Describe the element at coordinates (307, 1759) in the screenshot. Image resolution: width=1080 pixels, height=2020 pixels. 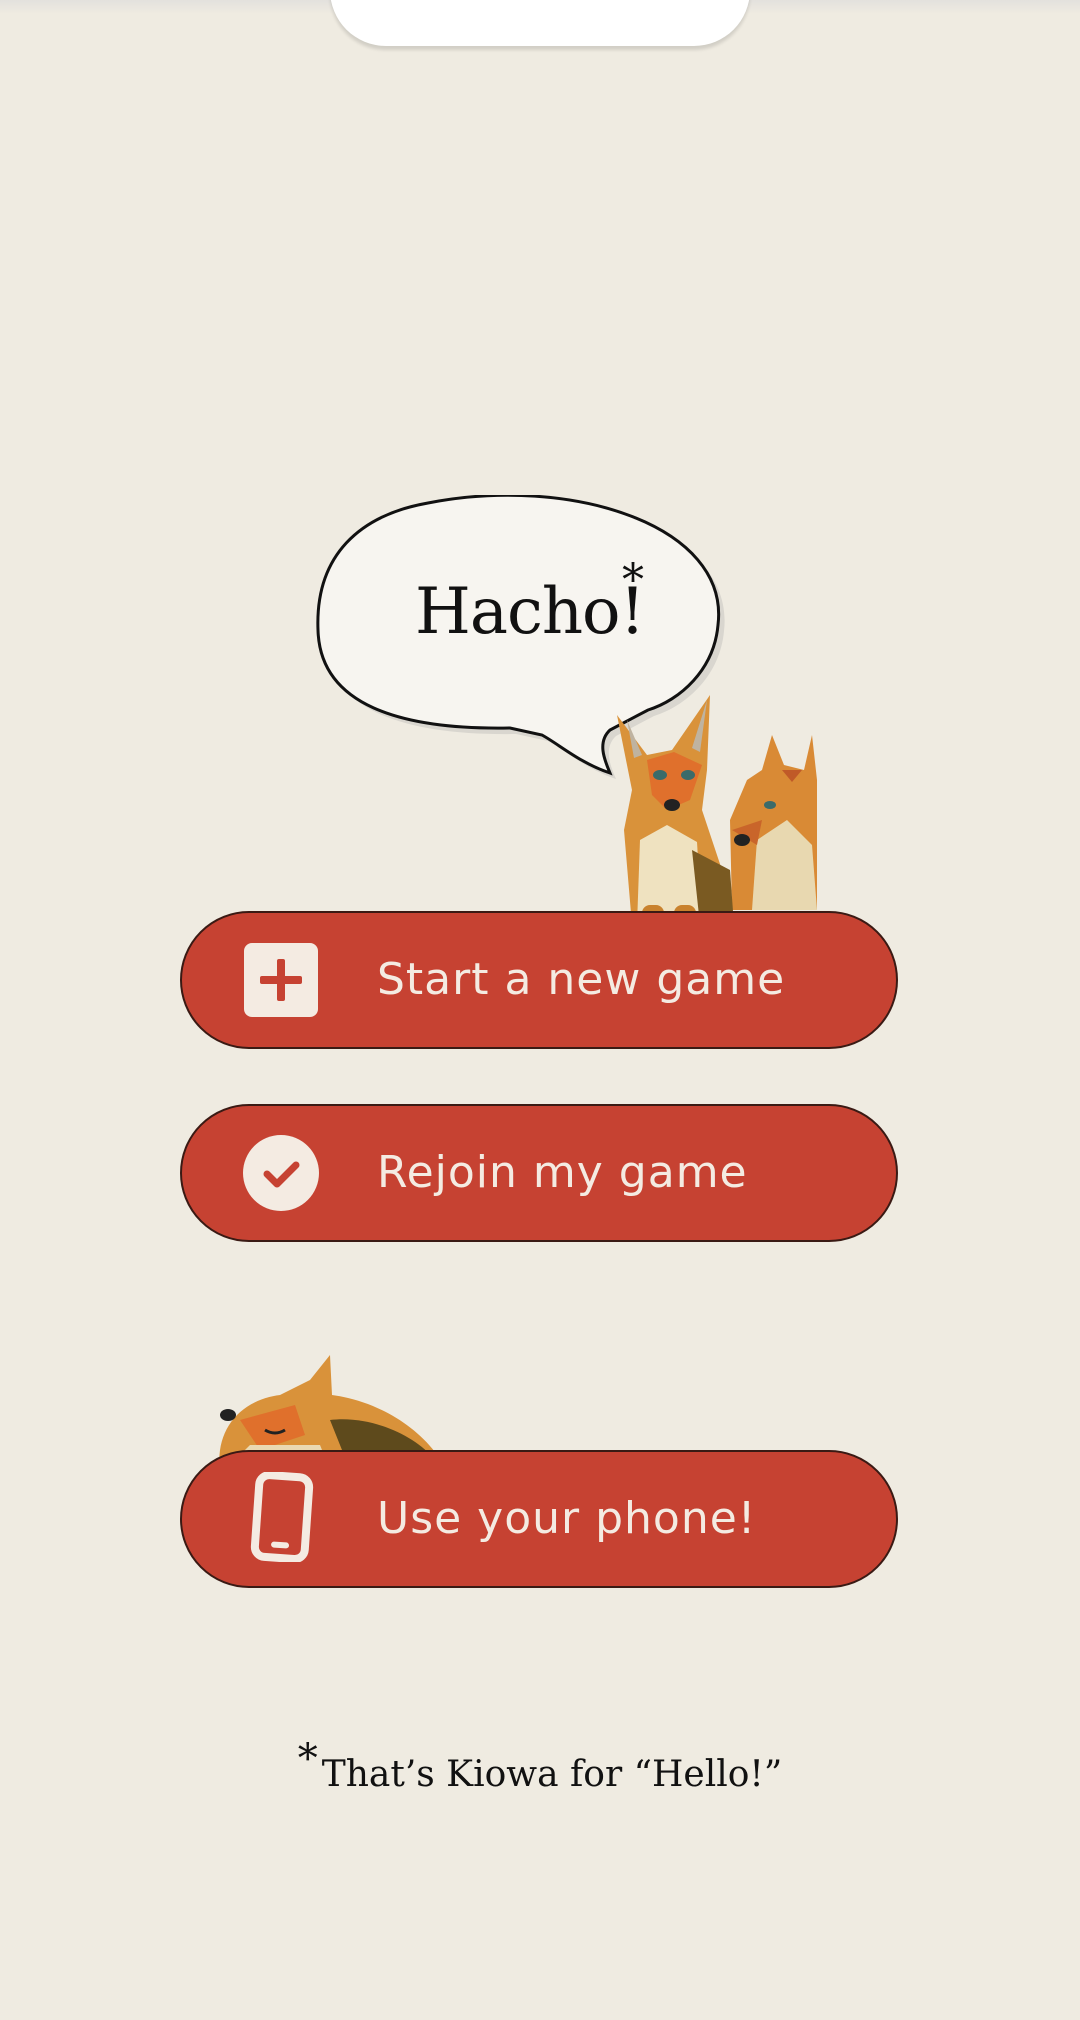
I see `footnote-asterisk: *` at that location.